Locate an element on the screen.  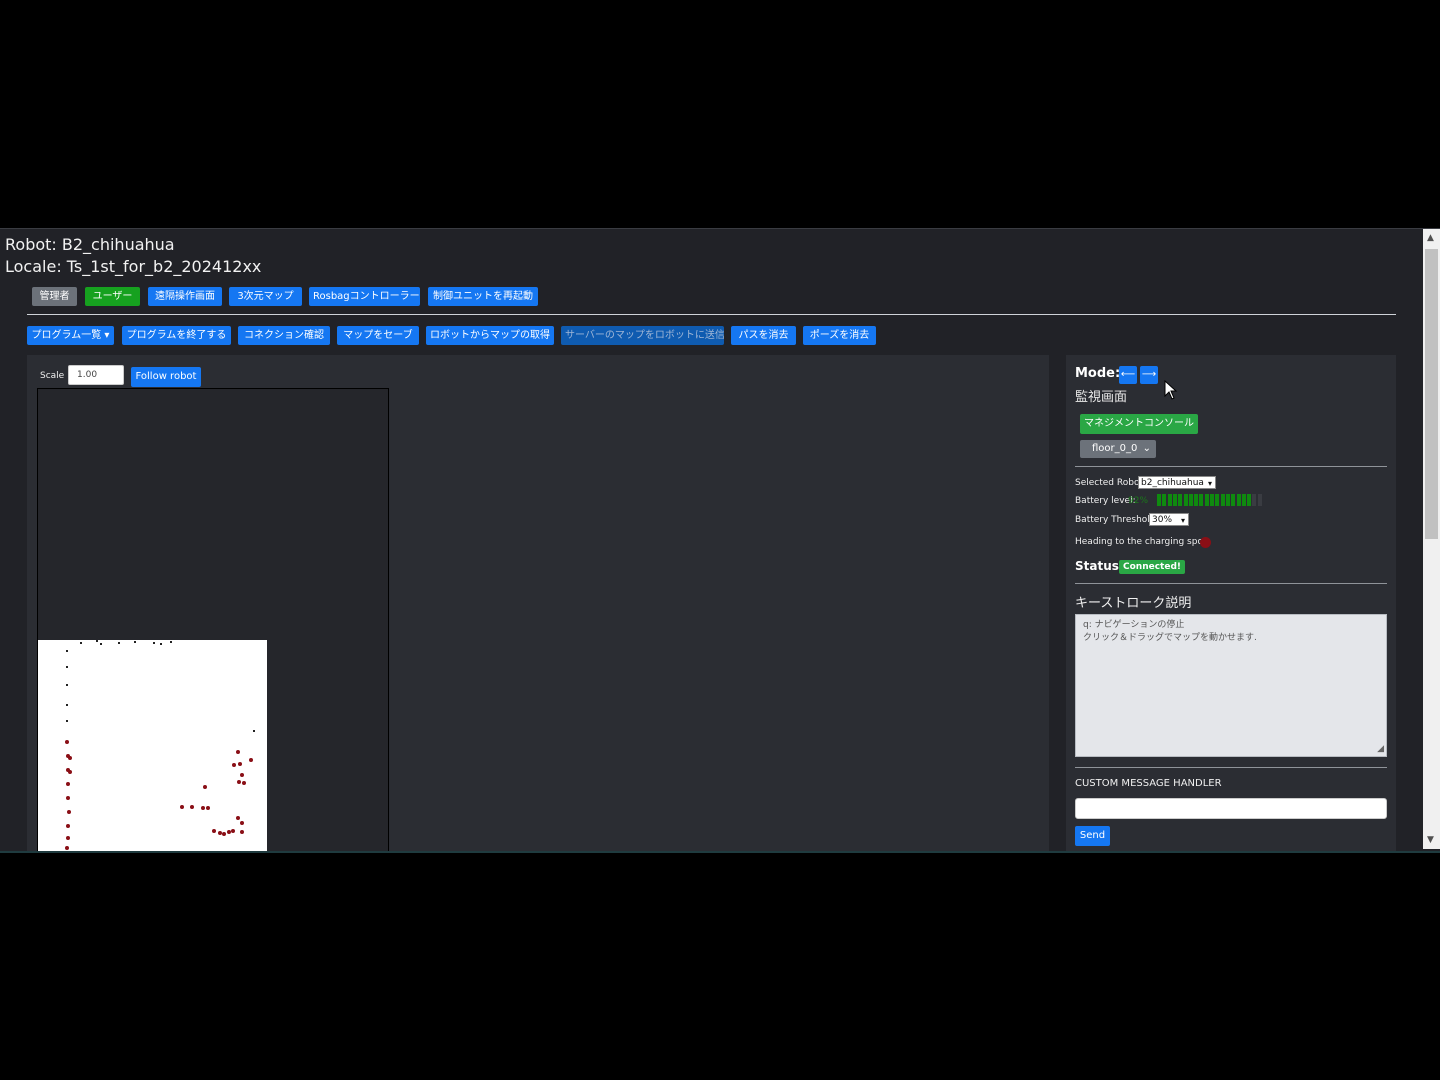
keystroke-line-2: クリック＆ドラッグでマップを動かせます. is located at coordinates (1170, 638).